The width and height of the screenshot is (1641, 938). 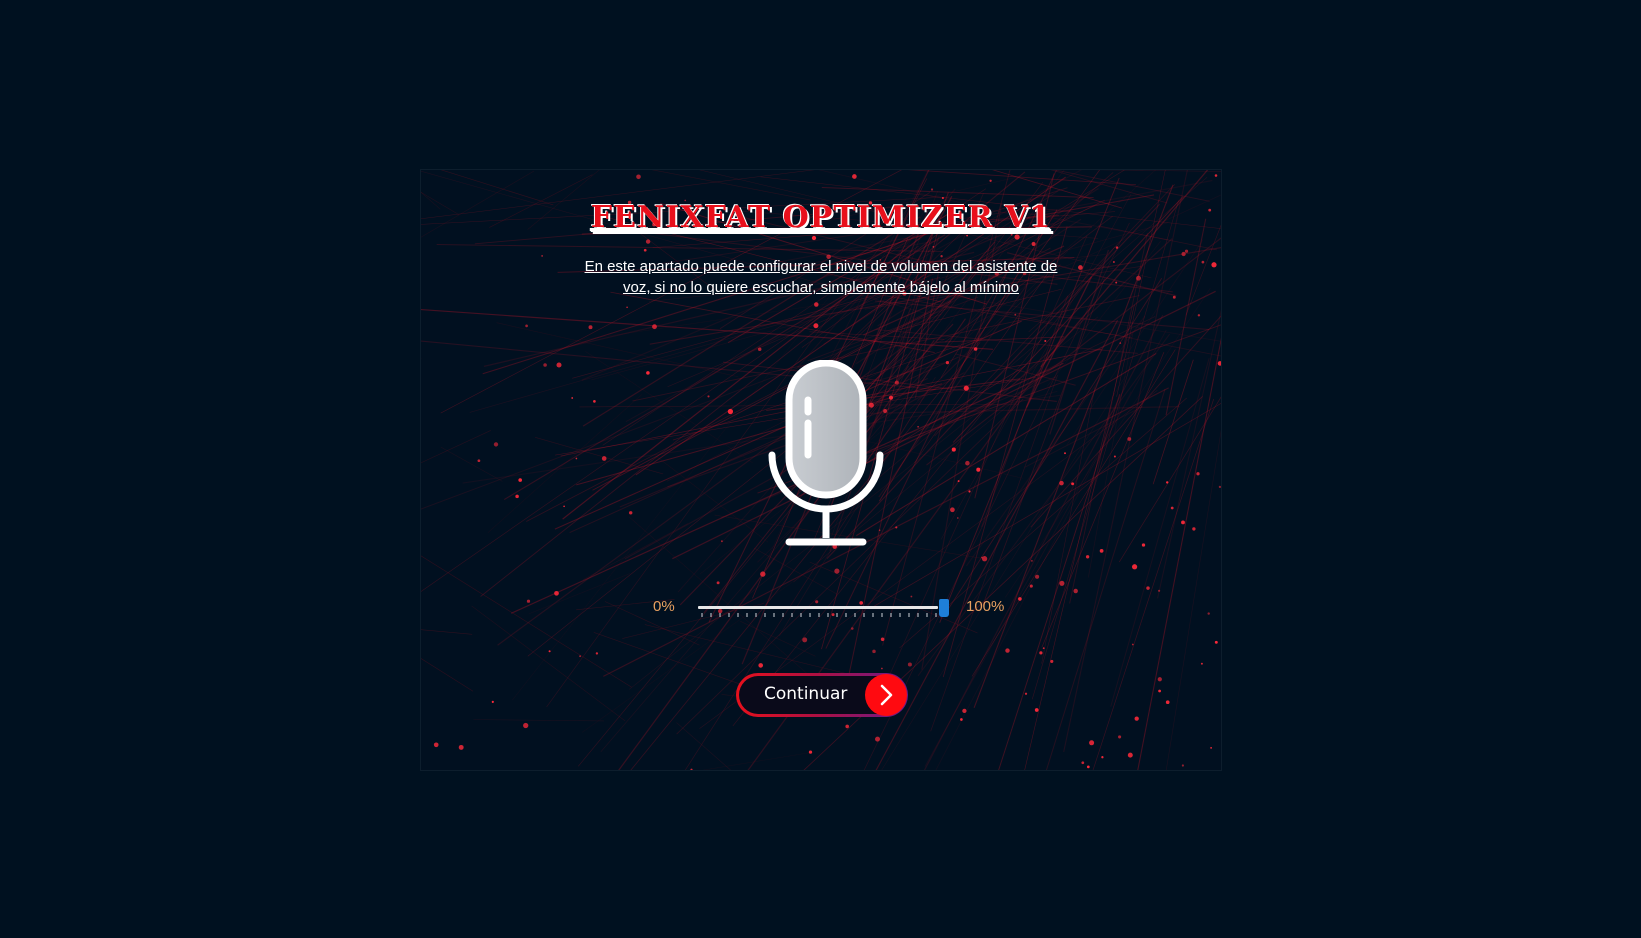 I want to click on continue-button: Continuar, so click(x=822, y=695).